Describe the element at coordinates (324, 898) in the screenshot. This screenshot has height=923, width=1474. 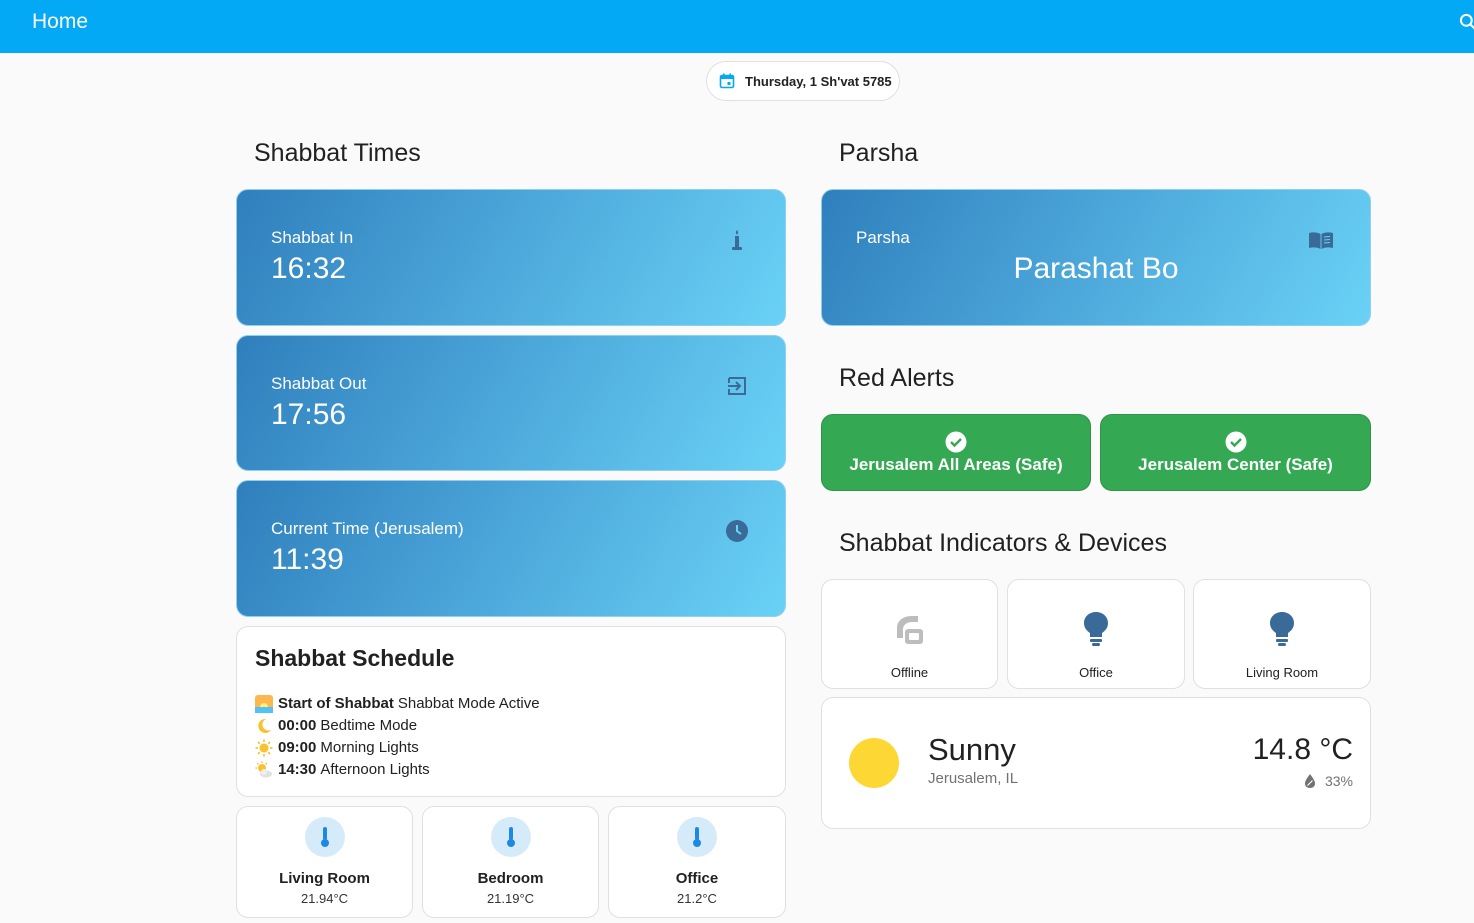
I see `temperature-value: 21.94°C` at that location.